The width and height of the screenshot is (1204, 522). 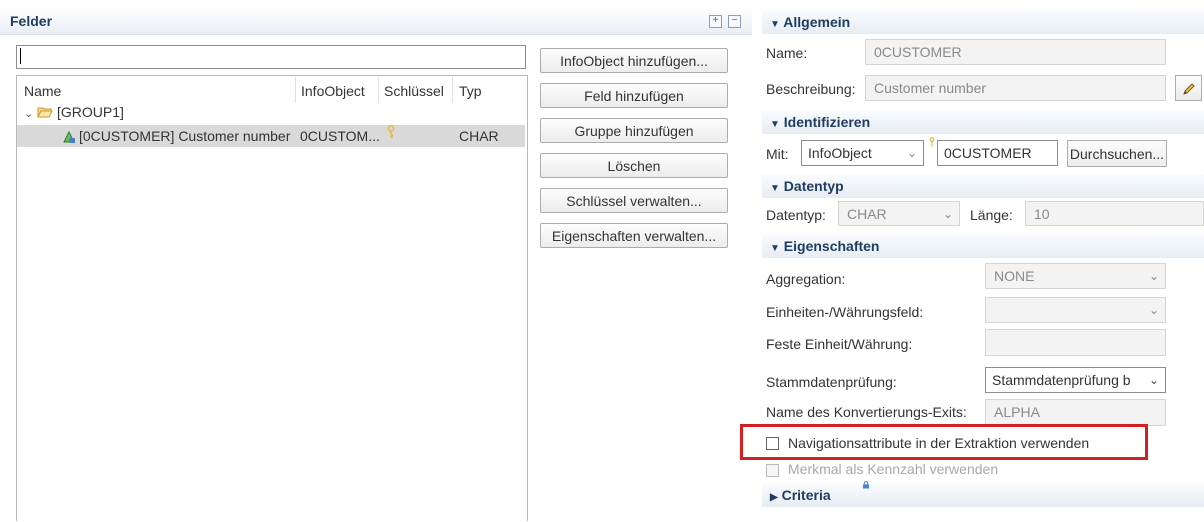 I want to click on column-header-typ: Typ, so click(x=470, y=91).